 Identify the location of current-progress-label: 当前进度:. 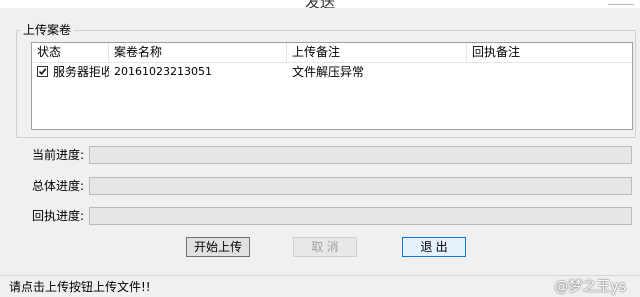
(58, 155).